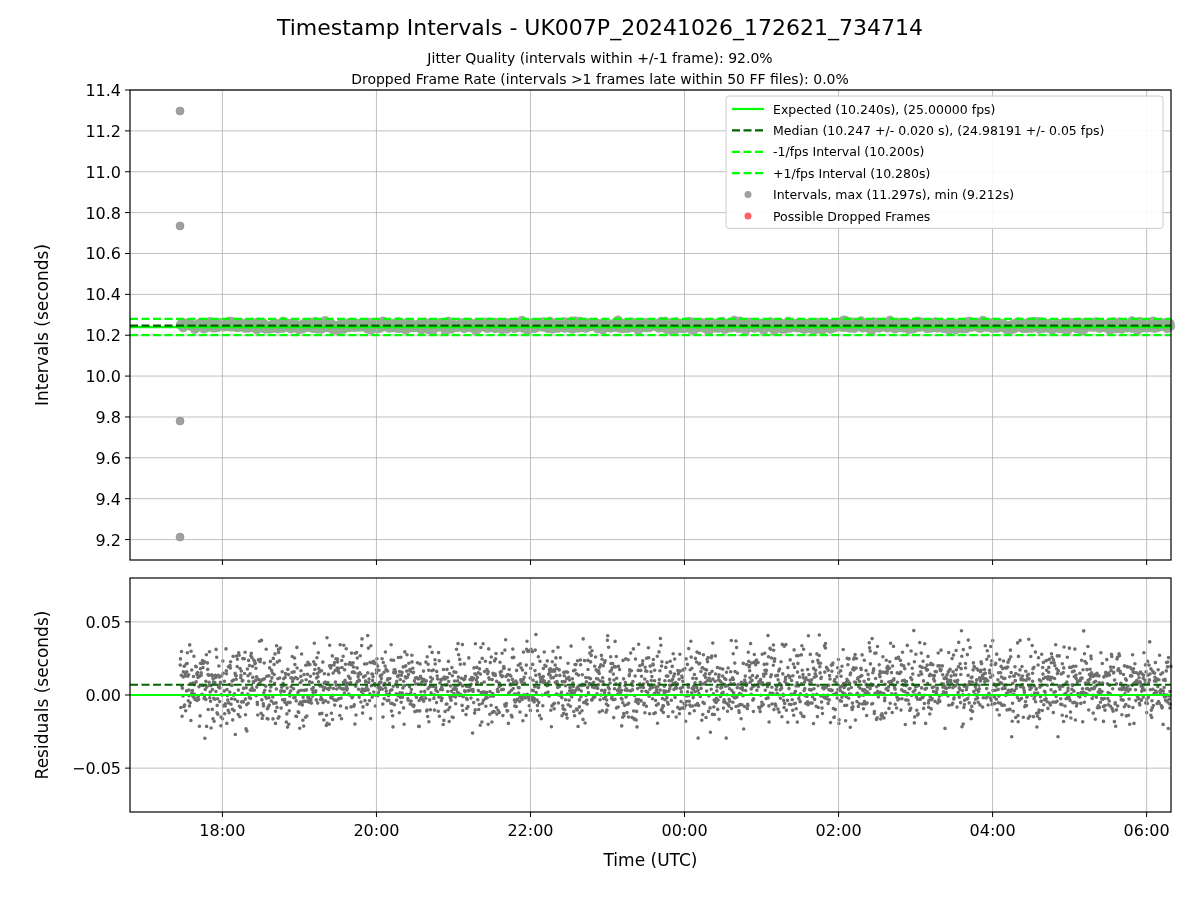  What do you see at coordinates (103, 172) in the screenshot?
I see `tick-label: 11.0` at bounding box center [103, 172].